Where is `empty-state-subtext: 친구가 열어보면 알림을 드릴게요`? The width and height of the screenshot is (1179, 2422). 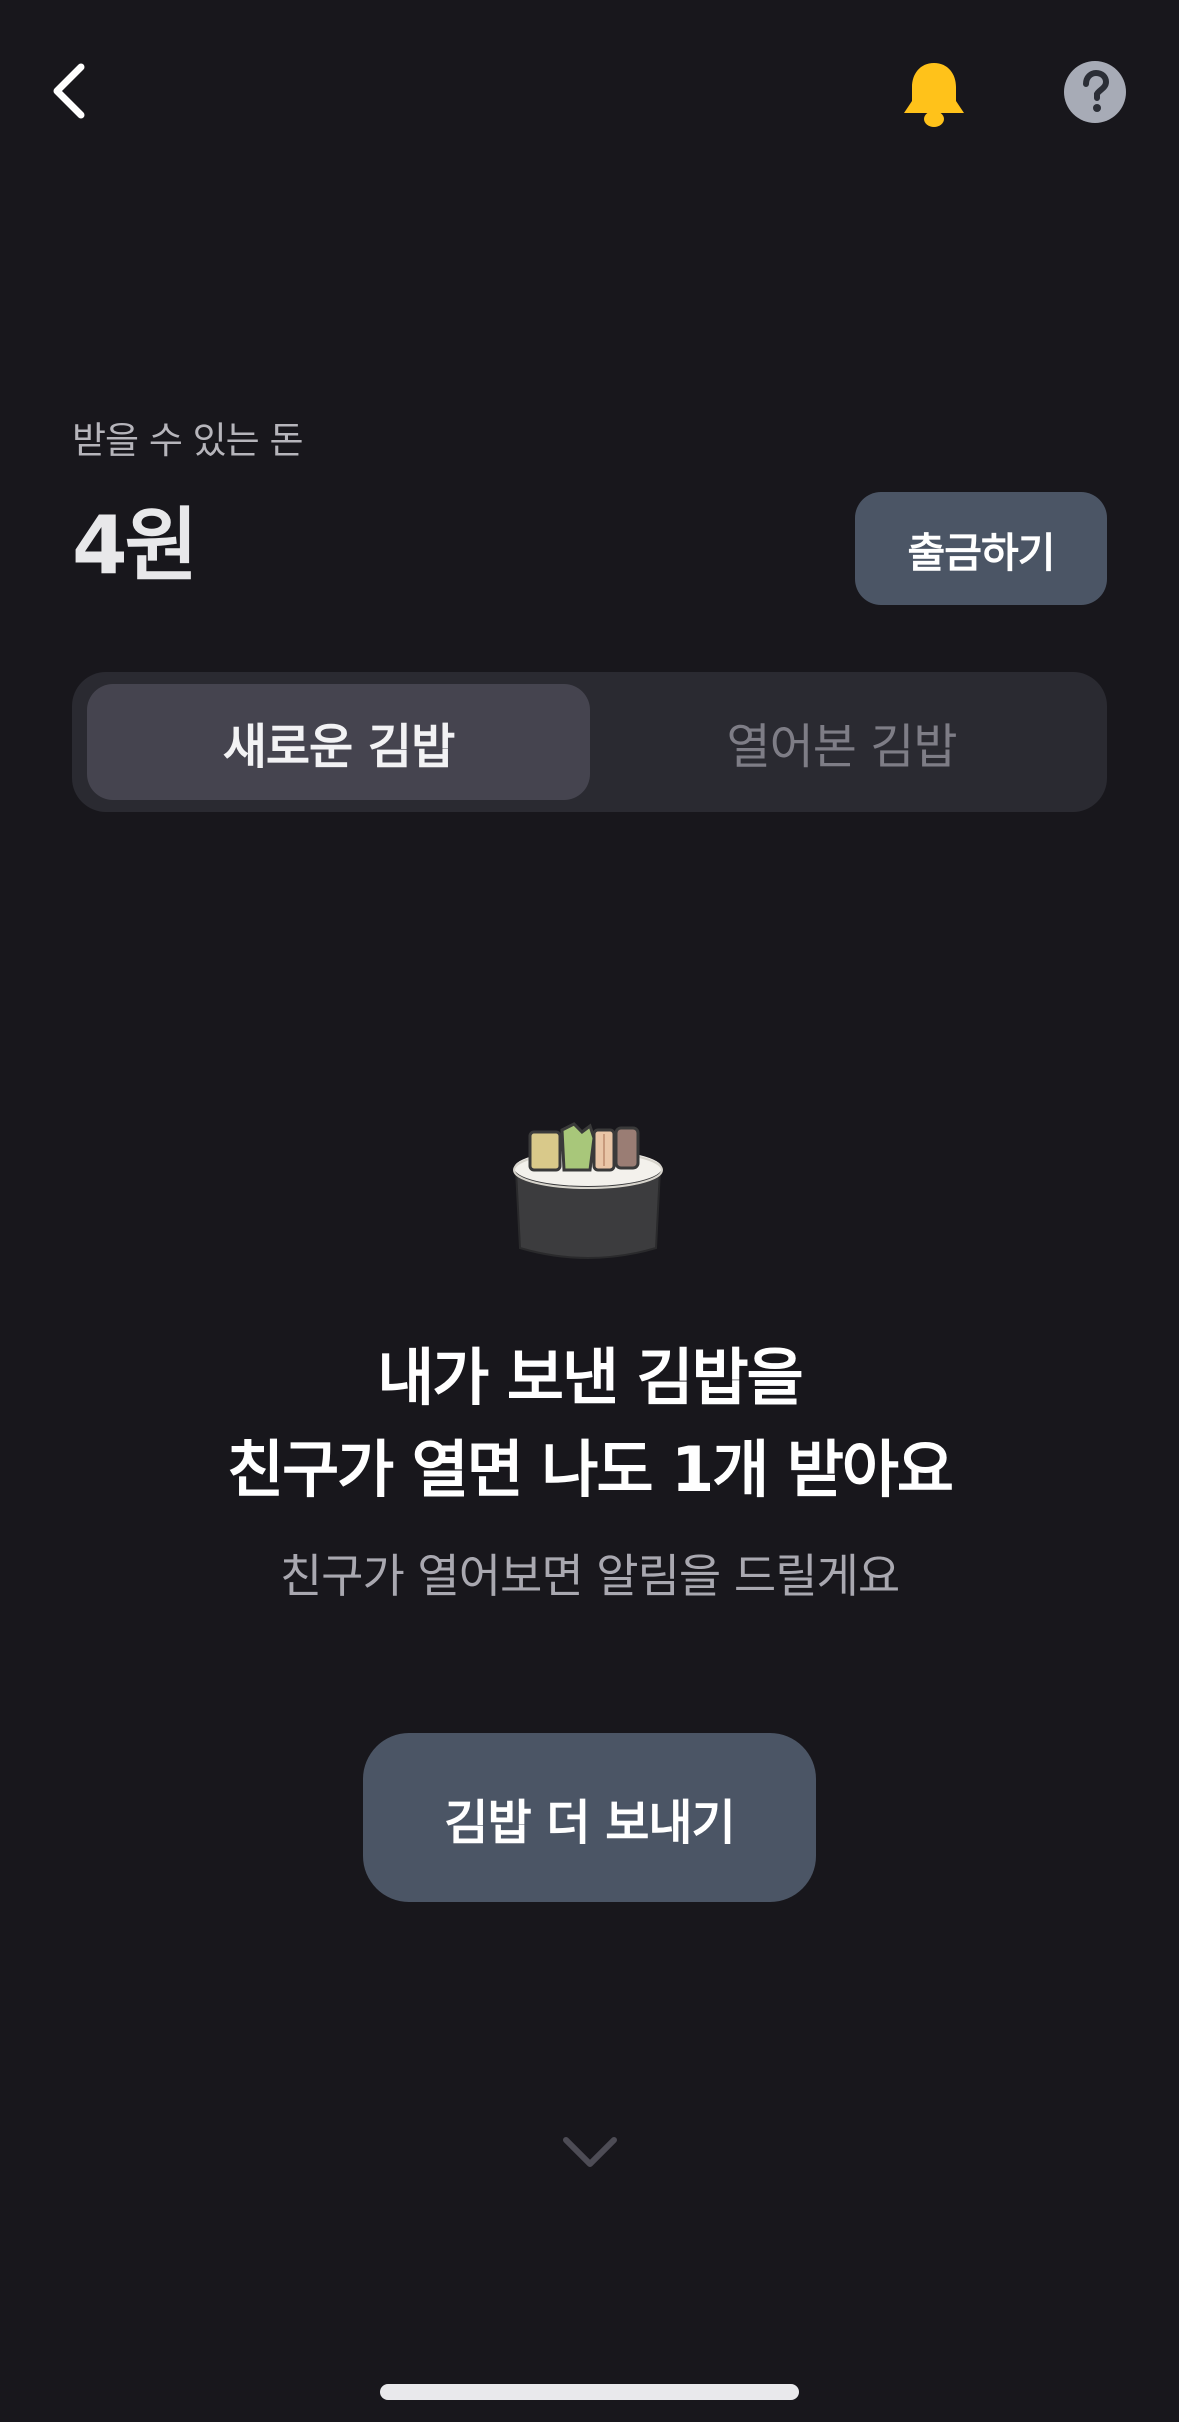 empty-state-subtext: 친구가 열어보면 알림을 드릴게요 is located at coordinates (589, 1576).